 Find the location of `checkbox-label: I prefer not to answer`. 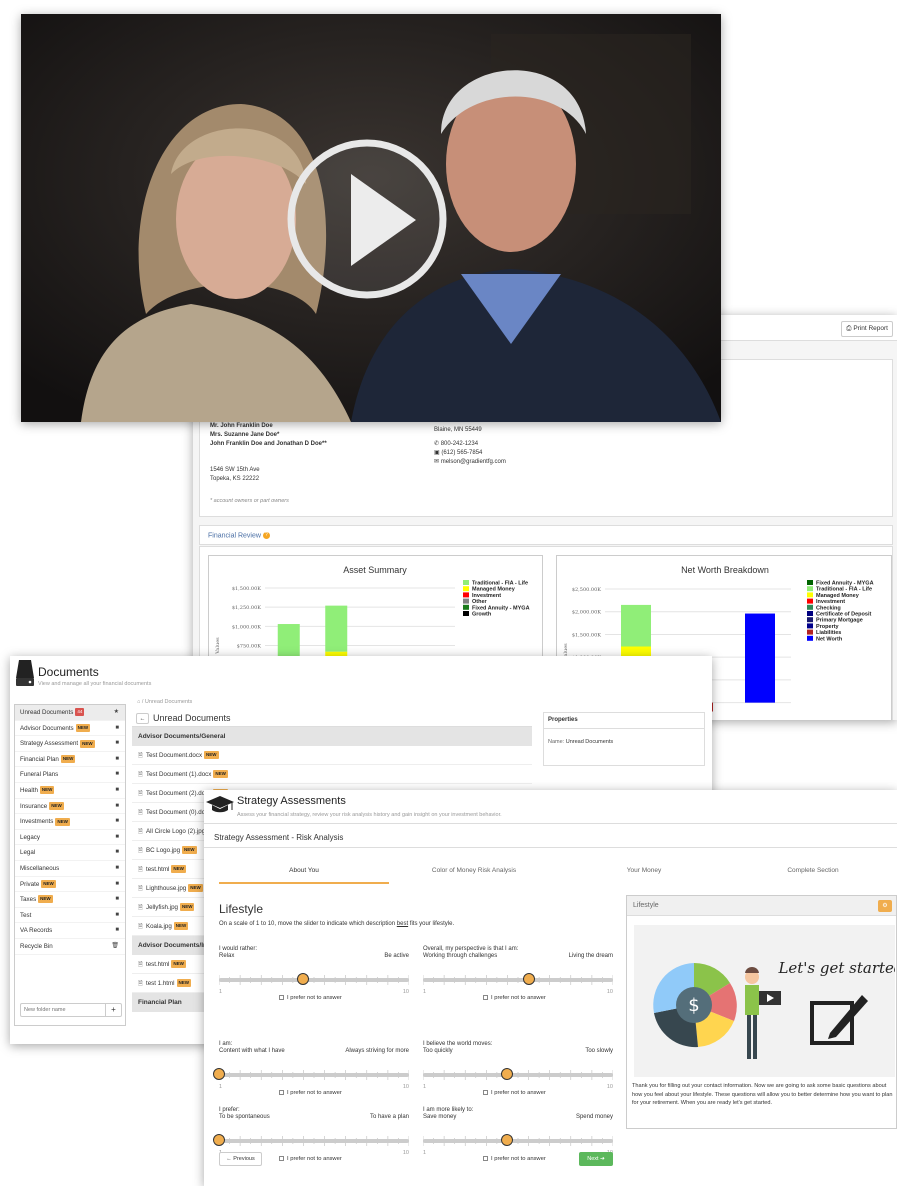

checkbox-label: I prefer not to answer is located at coordinates (314, 1159).